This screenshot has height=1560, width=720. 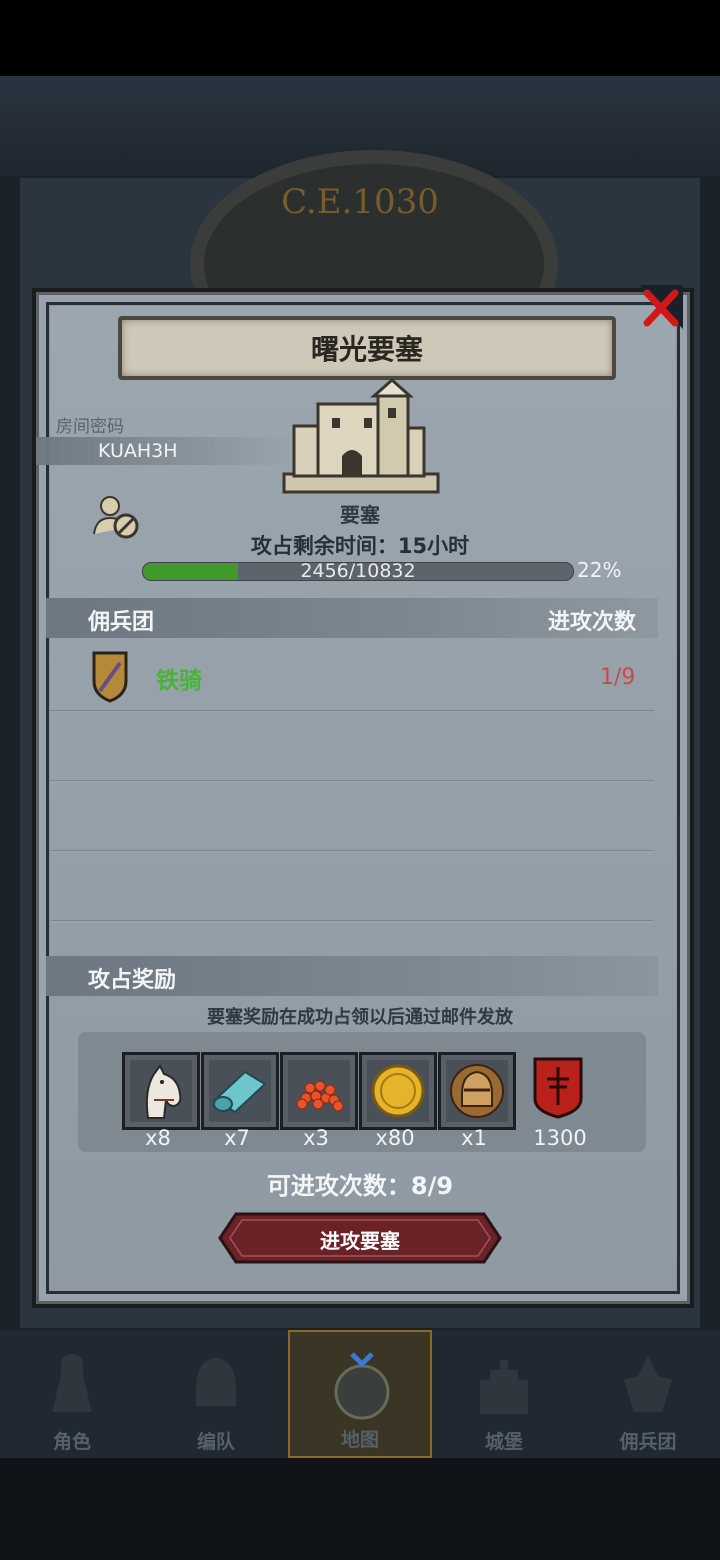 I want to click on red-beads-icon, so click(x=319, y=1091).